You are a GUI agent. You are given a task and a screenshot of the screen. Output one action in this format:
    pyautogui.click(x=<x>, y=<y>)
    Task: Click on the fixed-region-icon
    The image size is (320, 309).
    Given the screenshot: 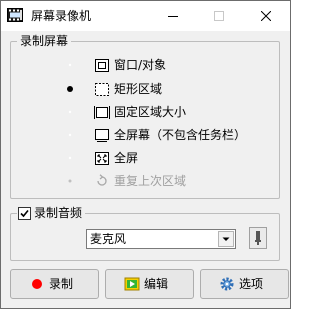 What is the action you would take?
    pyautogui.click(x=102, y=112)
    